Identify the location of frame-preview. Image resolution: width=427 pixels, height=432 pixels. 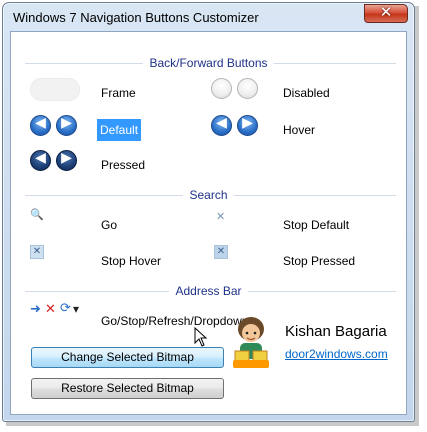
(55, 89).